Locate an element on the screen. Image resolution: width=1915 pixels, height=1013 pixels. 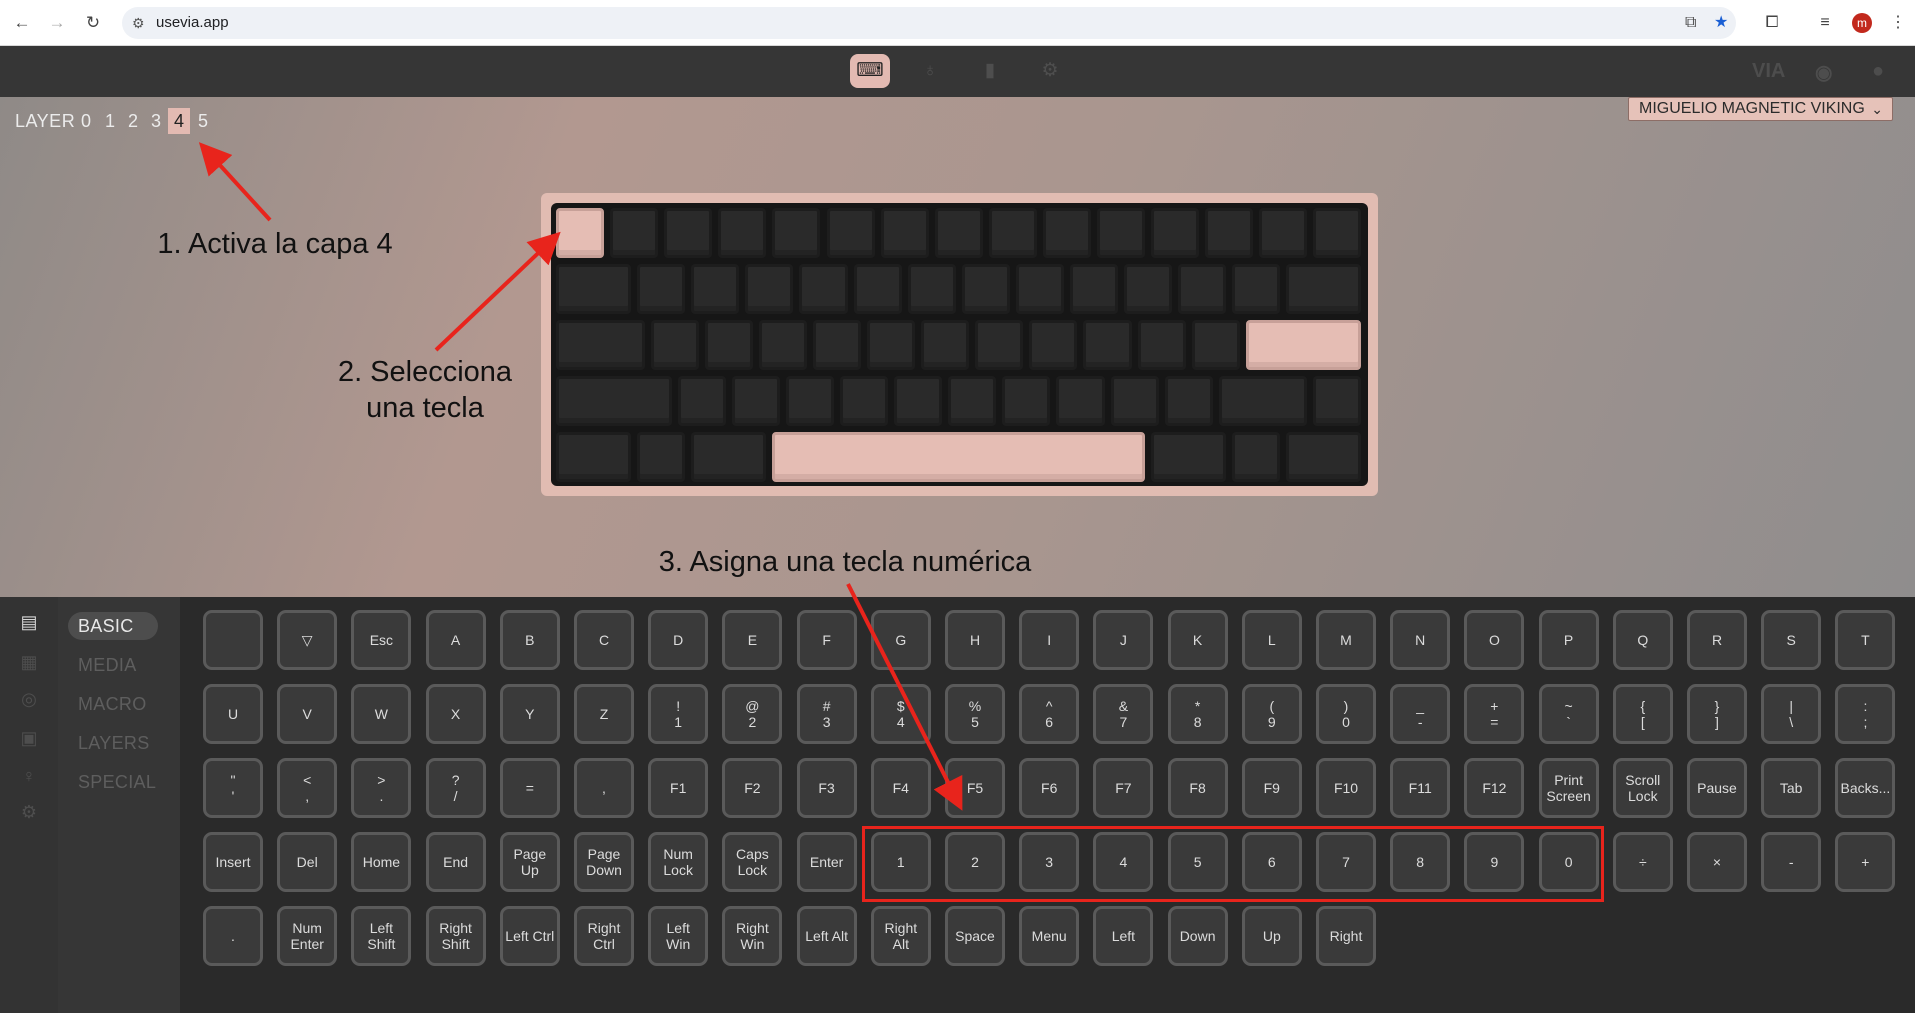
keycode-button: ^ 6 is located at coordinates (1049, 714).